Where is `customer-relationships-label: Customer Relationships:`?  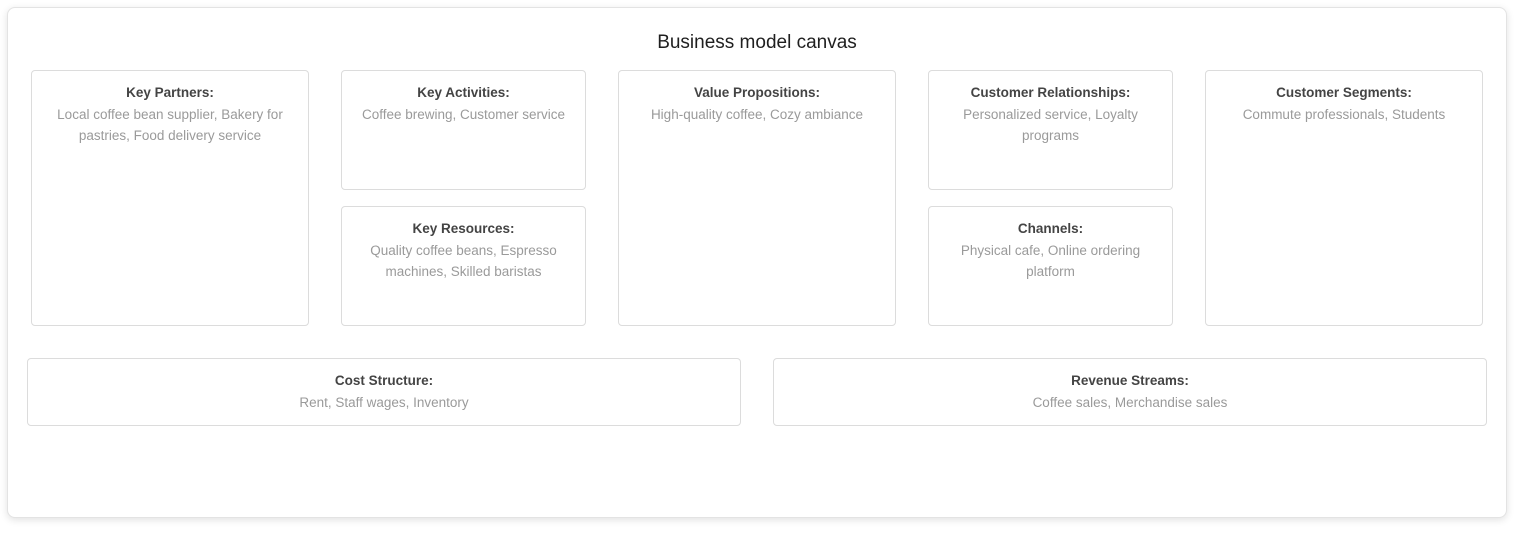
customer-relationships-label: Customer Relationships: is located at coordinates (1050, 92).